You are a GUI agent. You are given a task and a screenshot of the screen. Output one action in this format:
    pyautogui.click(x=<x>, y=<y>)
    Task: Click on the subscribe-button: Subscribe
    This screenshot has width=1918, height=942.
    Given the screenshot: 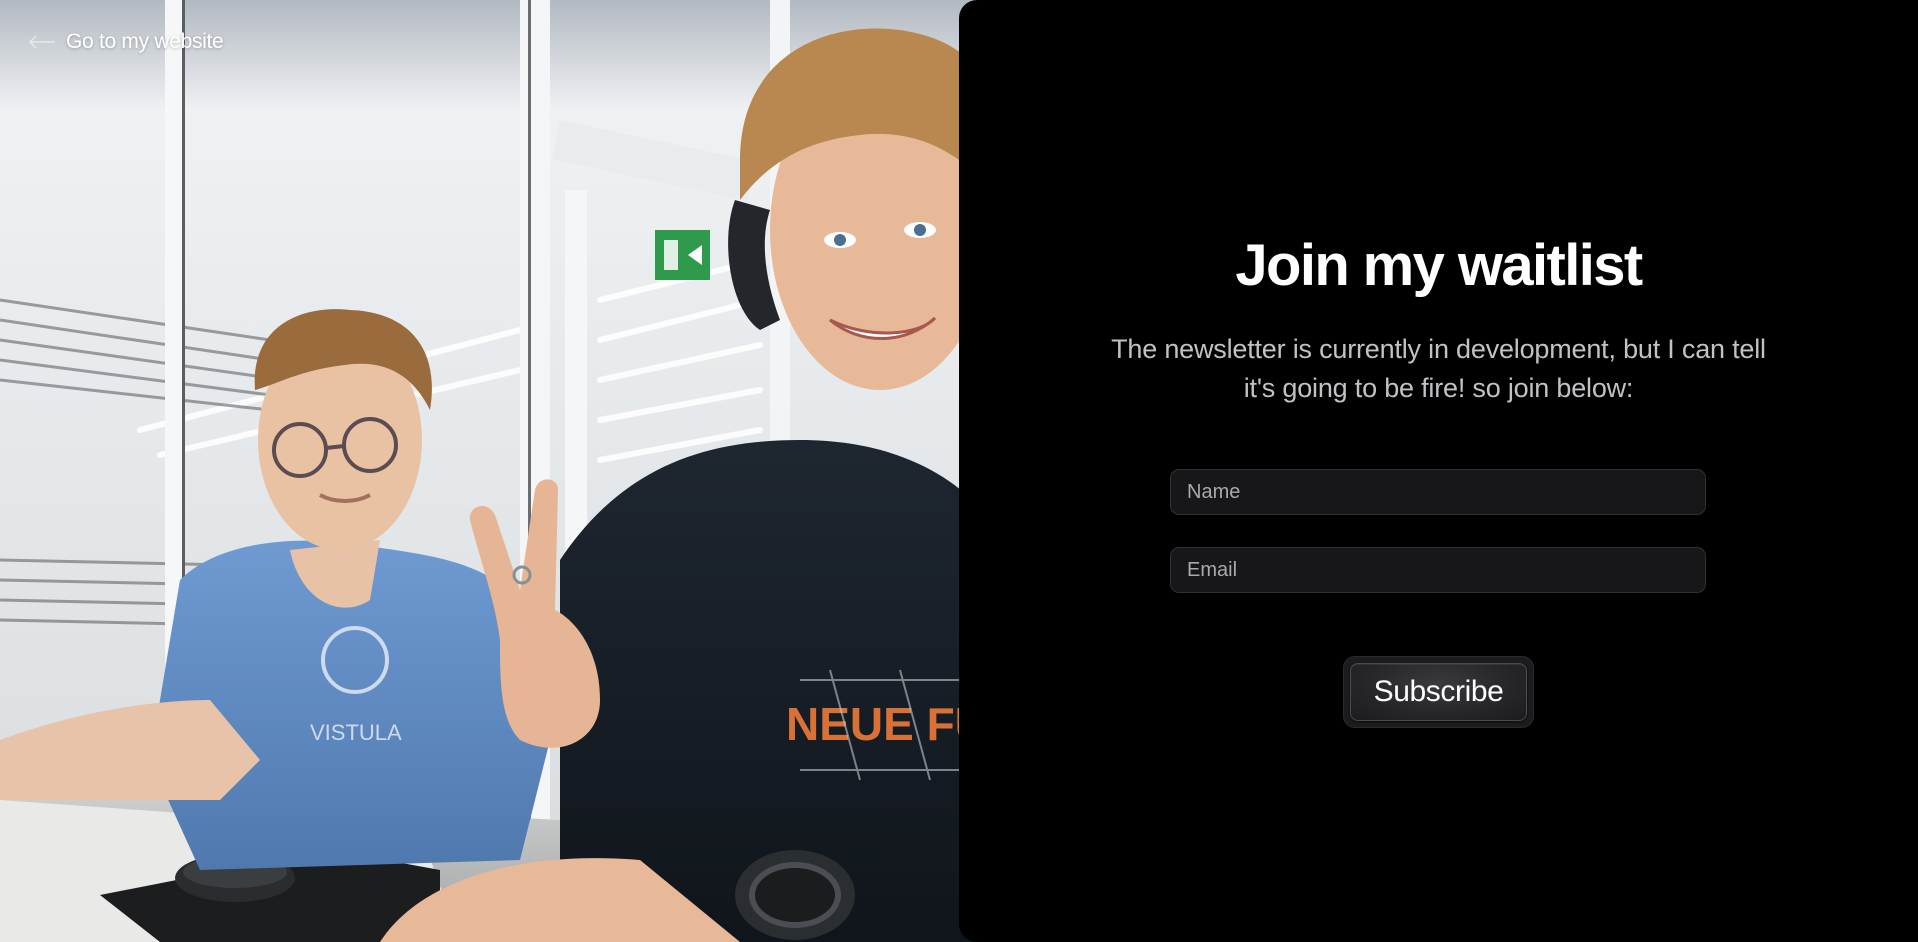 What is the action you would take?
    pyautogui.click(x=1438, y=692)
    